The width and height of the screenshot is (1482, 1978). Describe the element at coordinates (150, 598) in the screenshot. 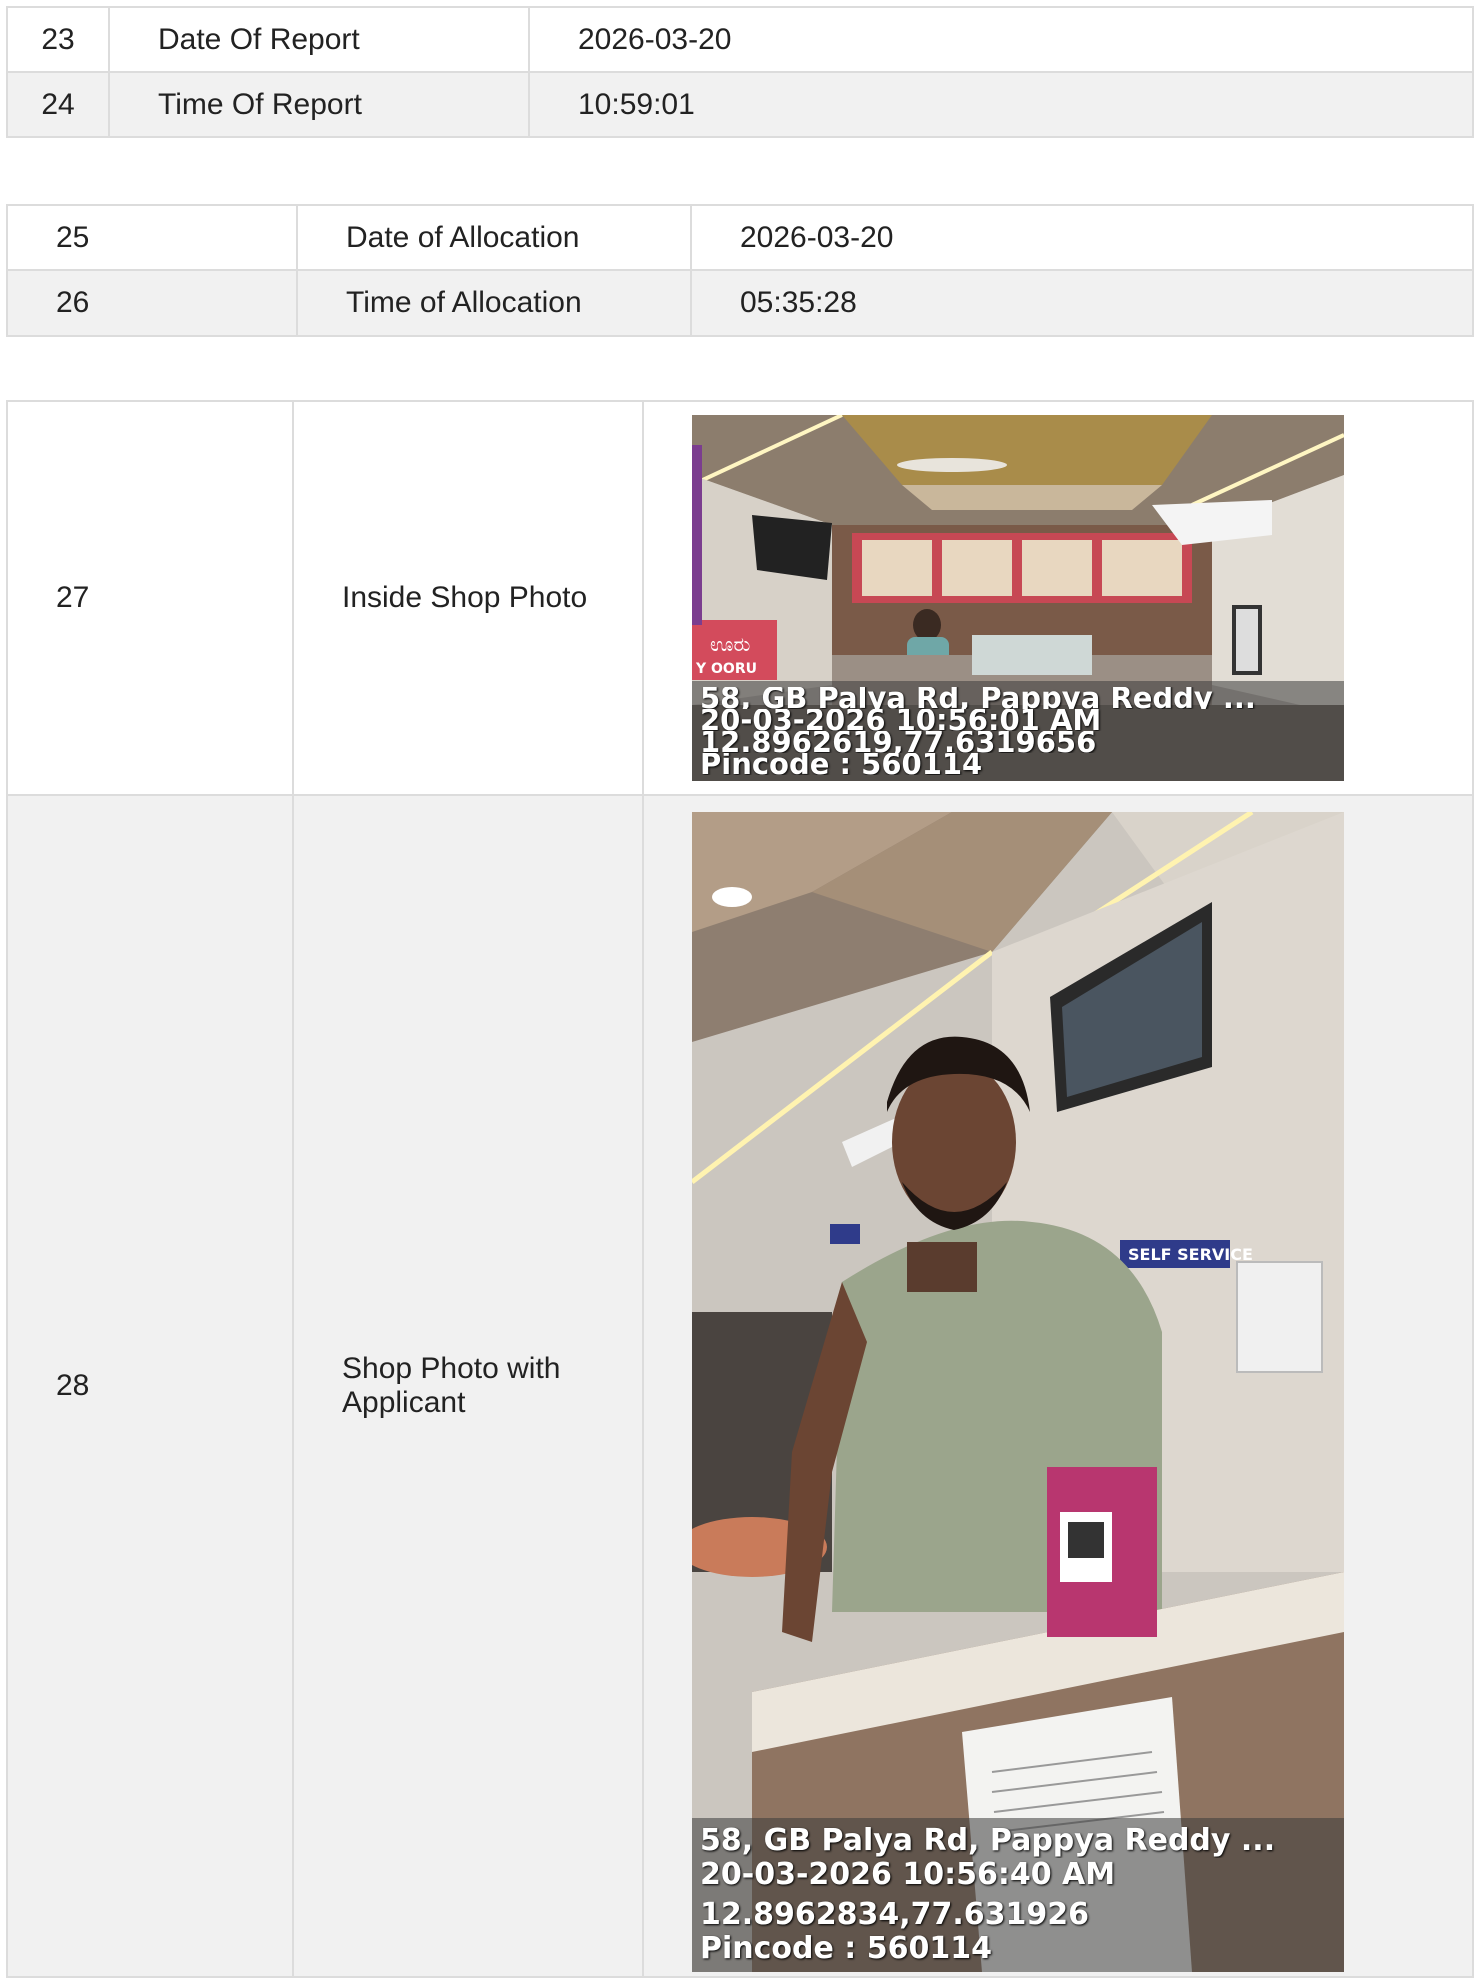

I see `row-number: 27` at that location.